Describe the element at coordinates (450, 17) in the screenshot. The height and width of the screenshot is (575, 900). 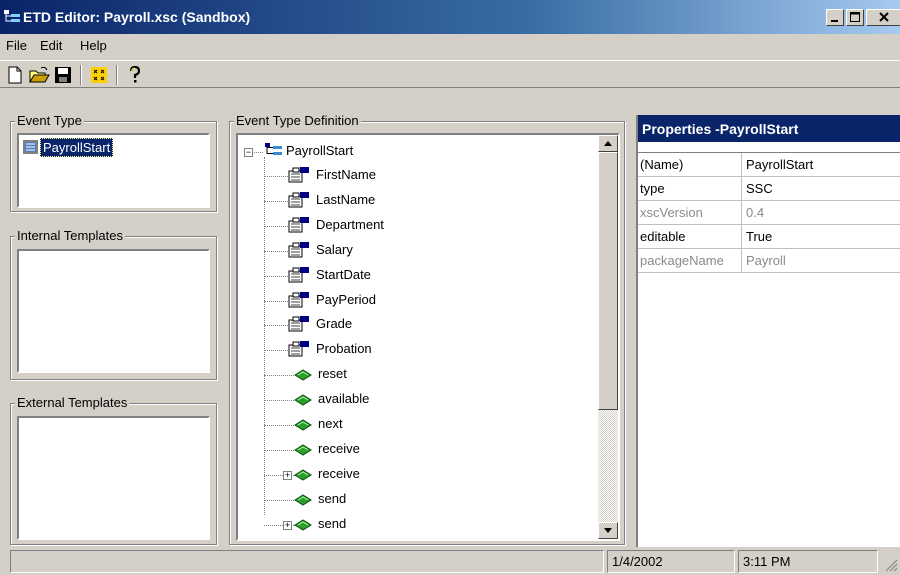
I see `title-bar: ETD Editor: Payroll.xsc (Sandbox)` at that location.